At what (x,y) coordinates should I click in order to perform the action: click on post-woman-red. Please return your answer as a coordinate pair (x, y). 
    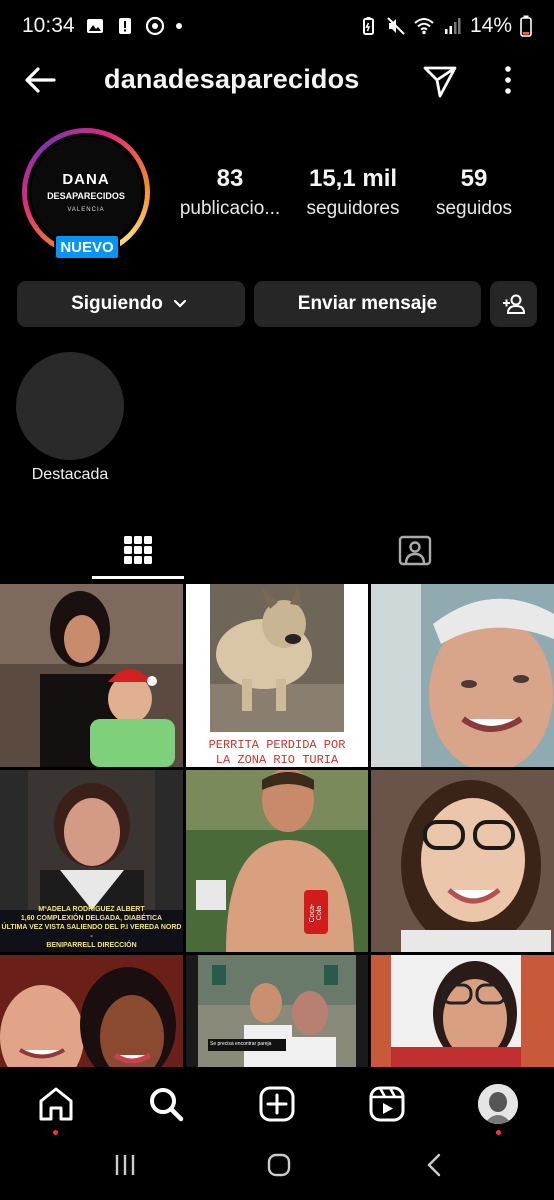
    Looking at the image, I should click on (462, 1011).